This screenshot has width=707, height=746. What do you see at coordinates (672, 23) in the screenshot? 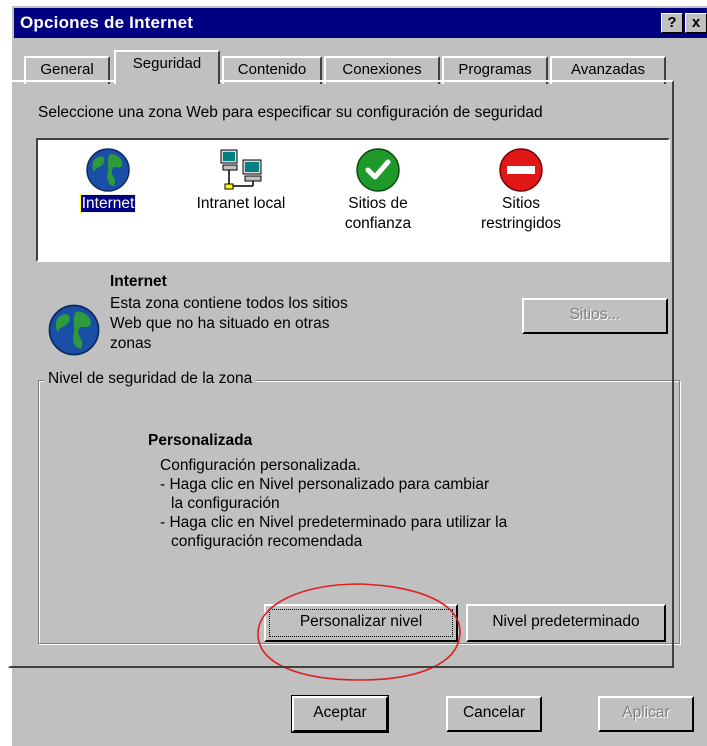
I see `help-button: ?` at bounding box center [672, 23].